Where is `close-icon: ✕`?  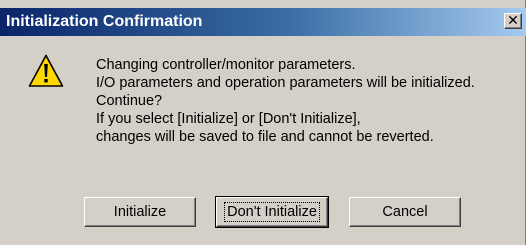
close-icon: ✕ is located at coordinates (513, 21).